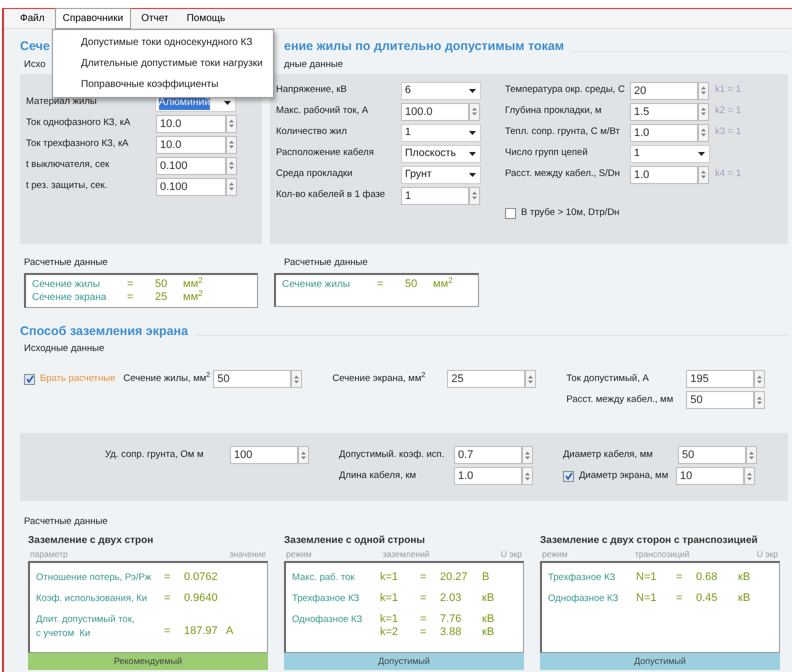  Describe the element at coordinates (435, 111) in the screenshot. I see `number-field: 100.0` at that location.